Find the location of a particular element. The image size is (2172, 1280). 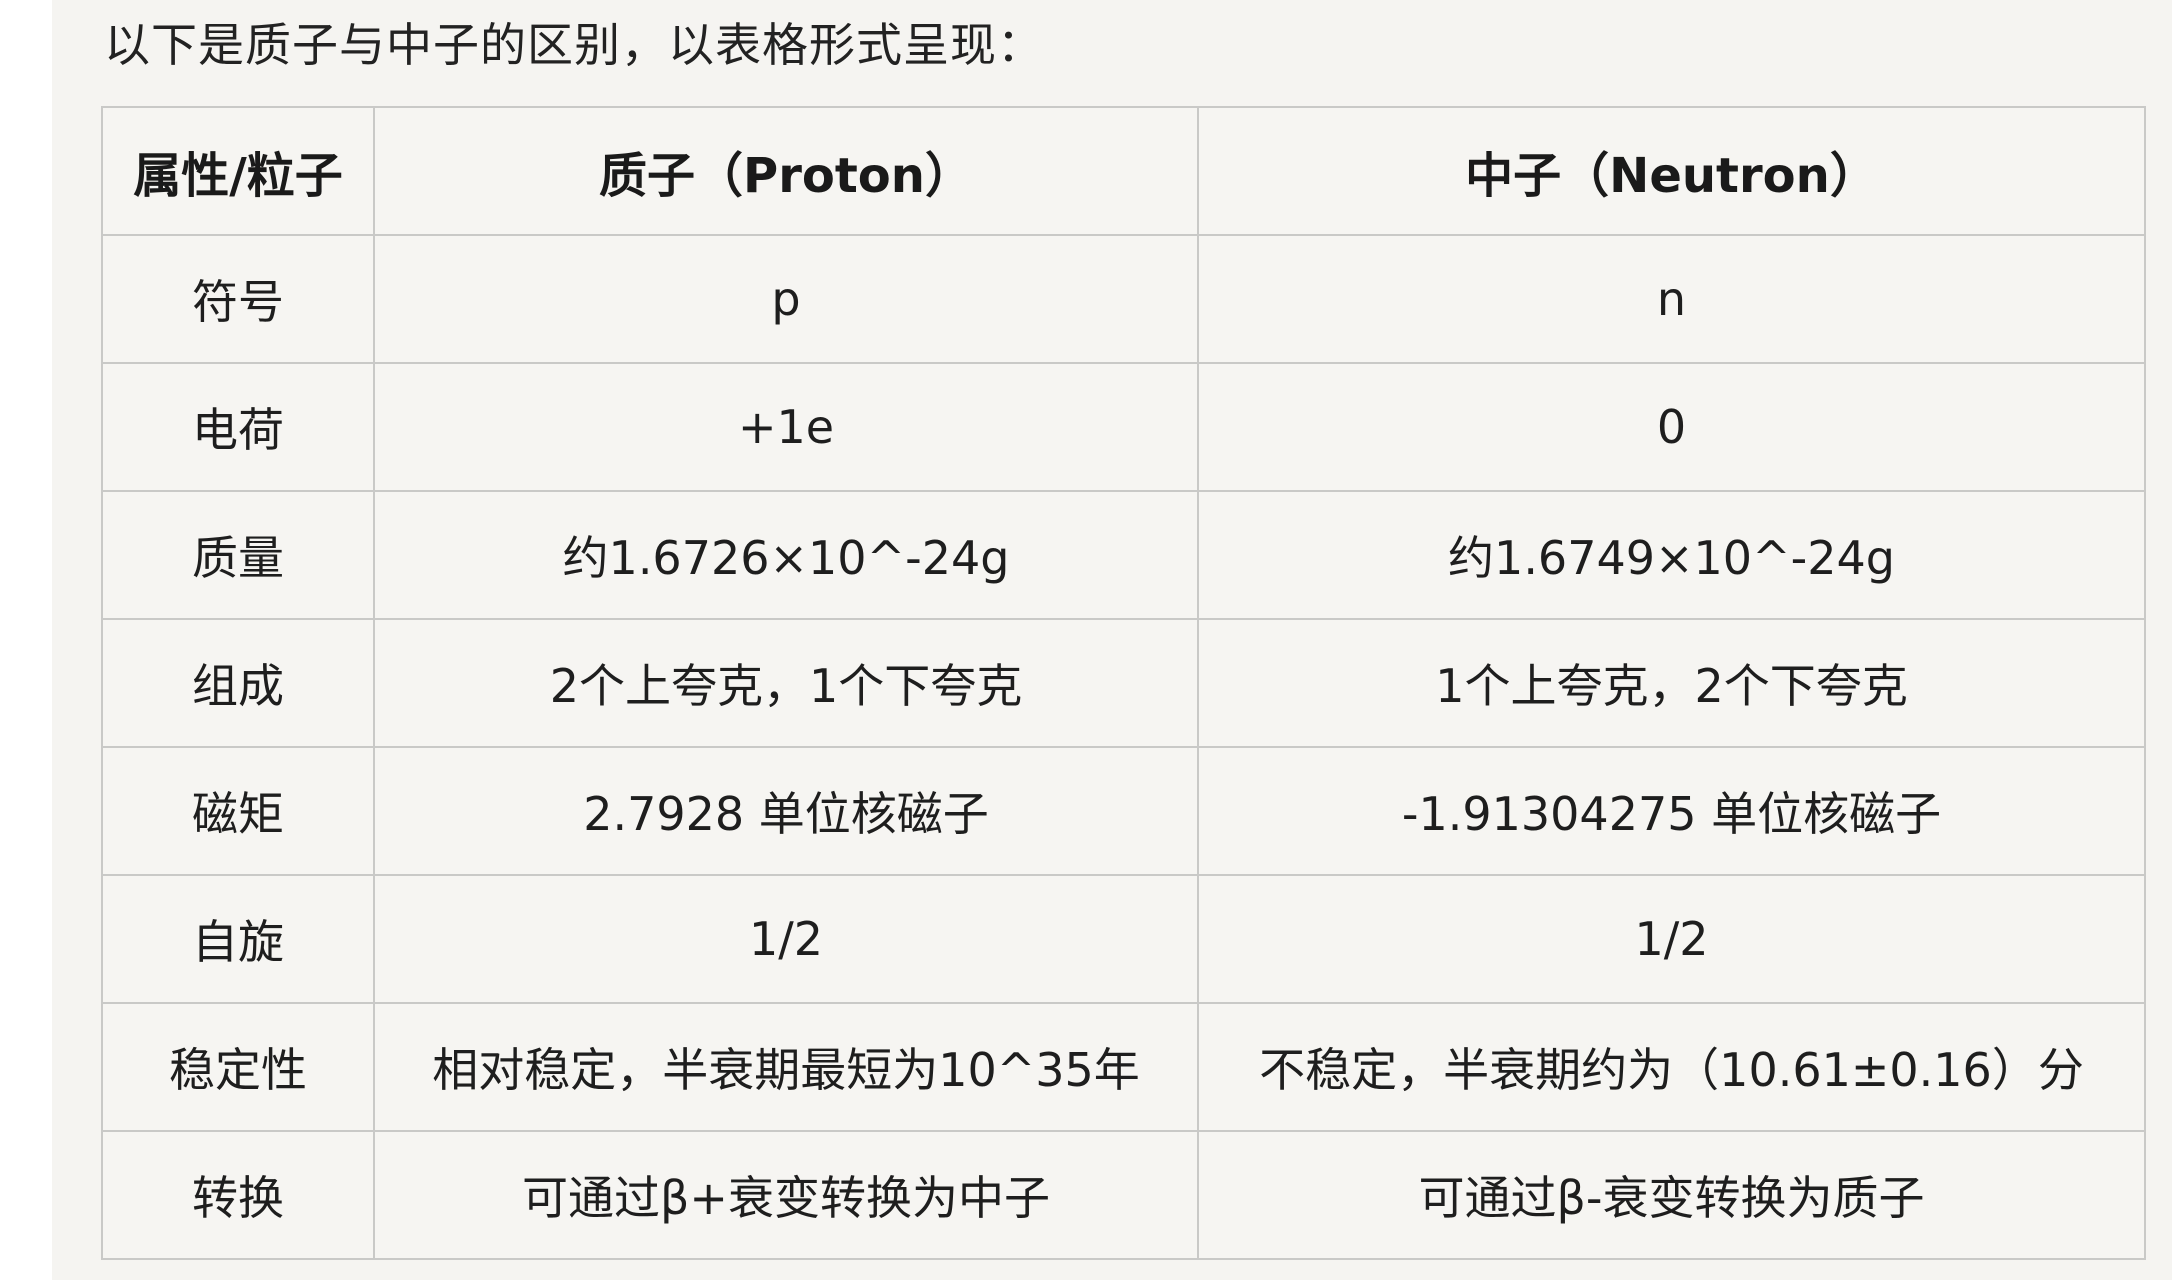

row-label: 质量 is located at coordinates (238, 555).